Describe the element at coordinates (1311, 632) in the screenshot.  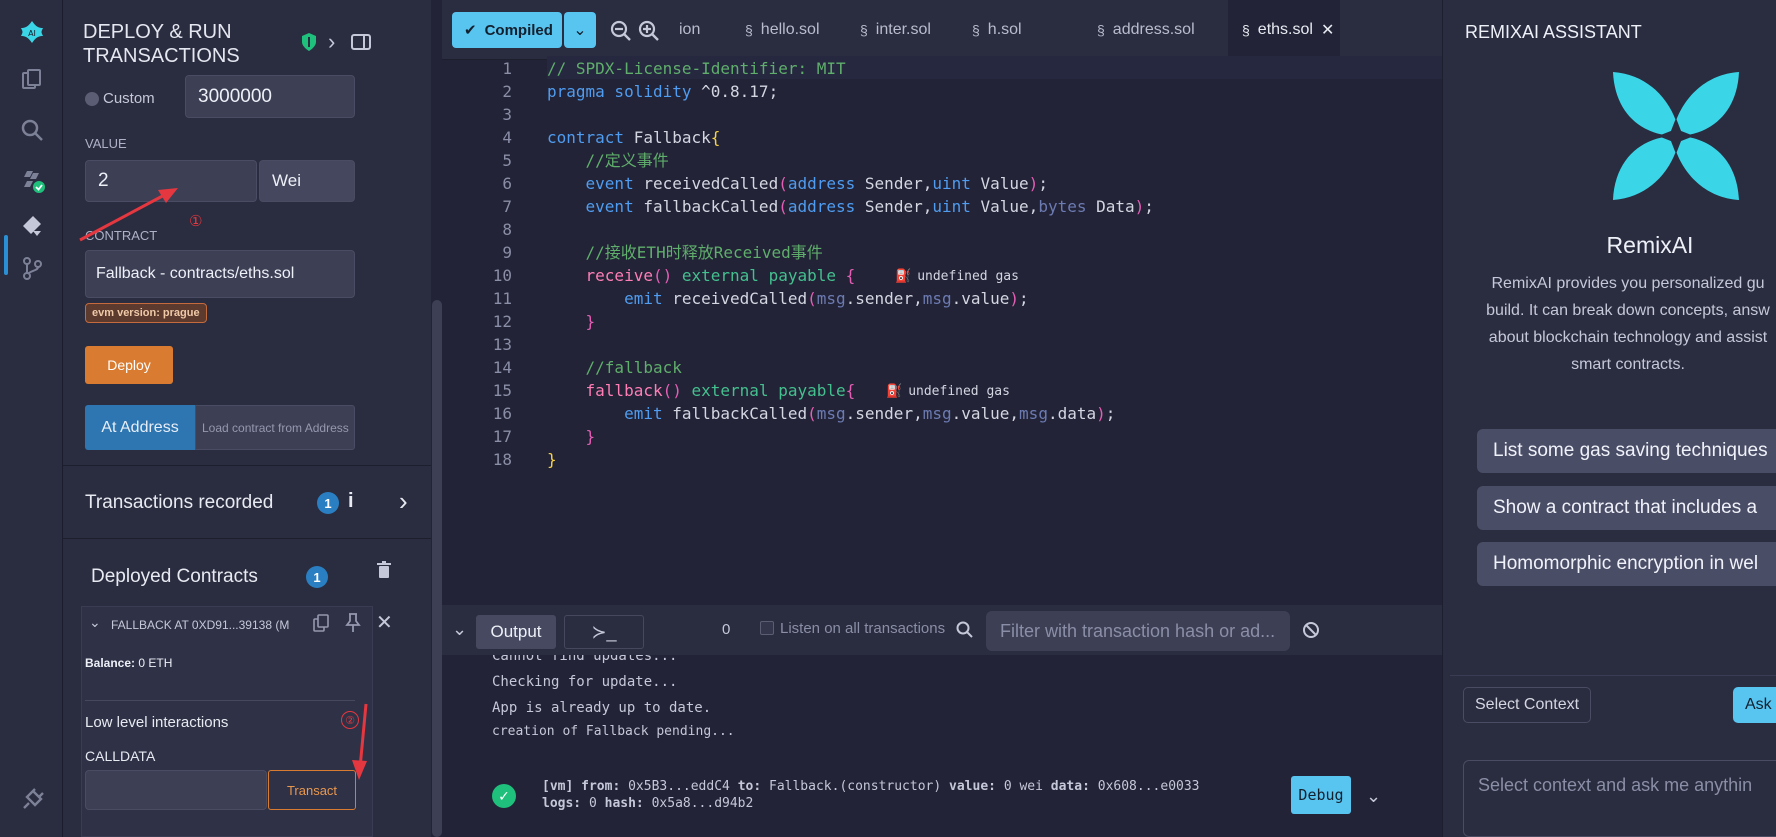
I see `clear-console-icon` at that location.